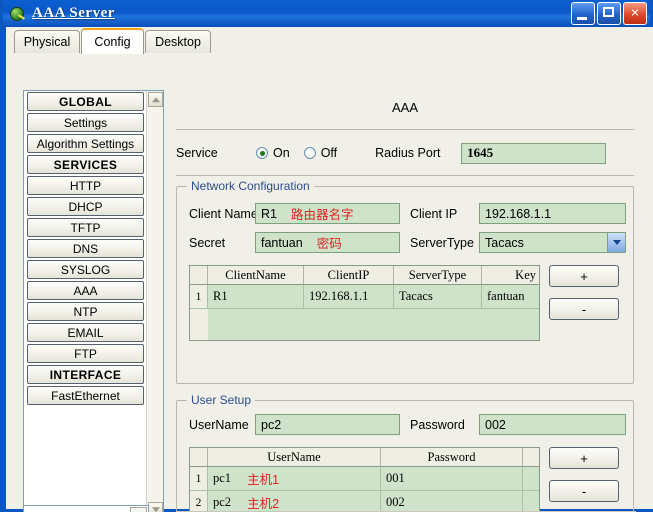 This screenshot has width=653, height=512. I want to click on sidebar-item-label: Algorithm Settings, so click(85, 143).